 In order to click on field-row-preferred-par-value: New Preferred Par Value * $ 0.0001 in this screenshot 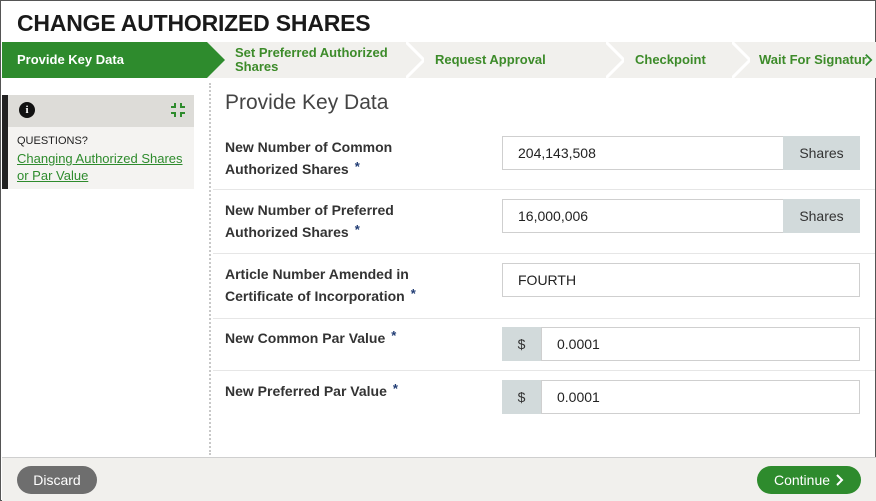, I will do `click(544, 398)`.